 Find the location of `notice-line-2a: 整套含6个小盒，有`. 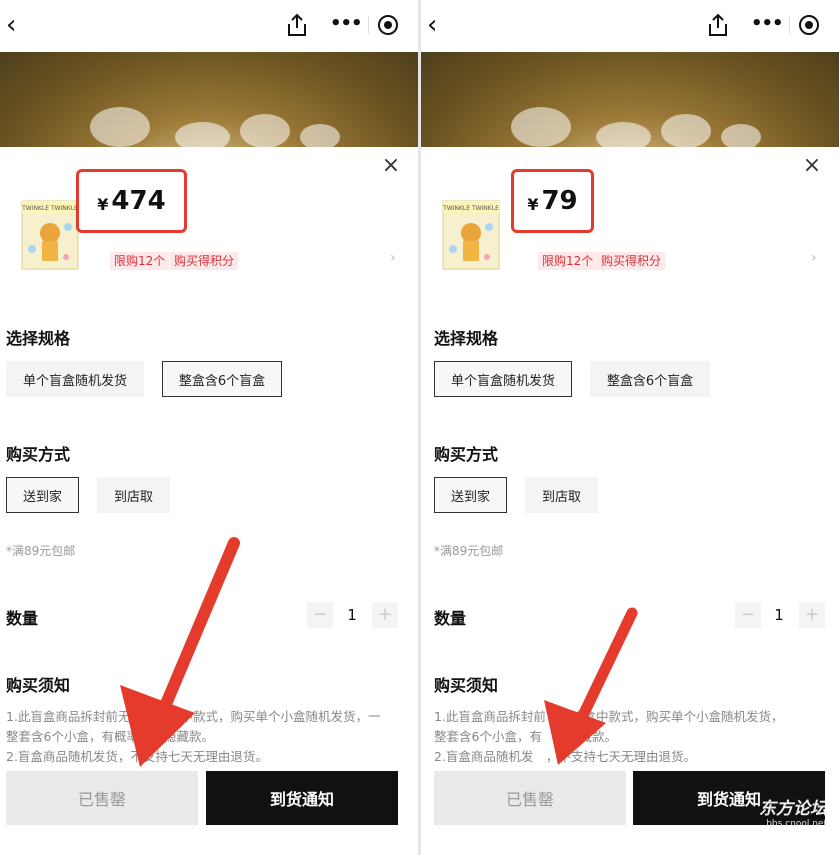

notice-line-2a: 整套含6个小盒，有 is located at coordinates (488, 736).